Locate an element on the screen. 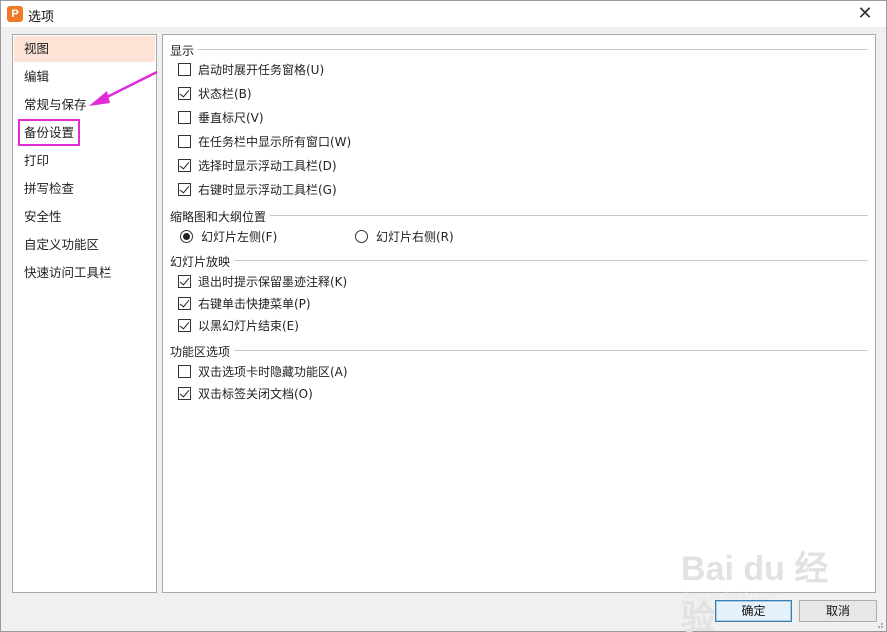 The image size is (887, 632). sidebar-item-print: 打印 is located at coordinates (84, 161).